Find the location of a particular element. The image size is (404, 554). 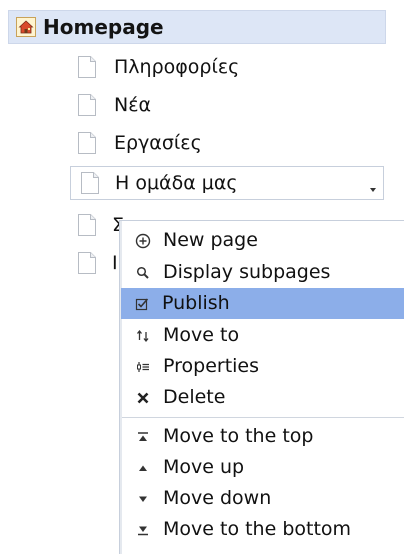

delete-icon is located at coordinates (143, 397).